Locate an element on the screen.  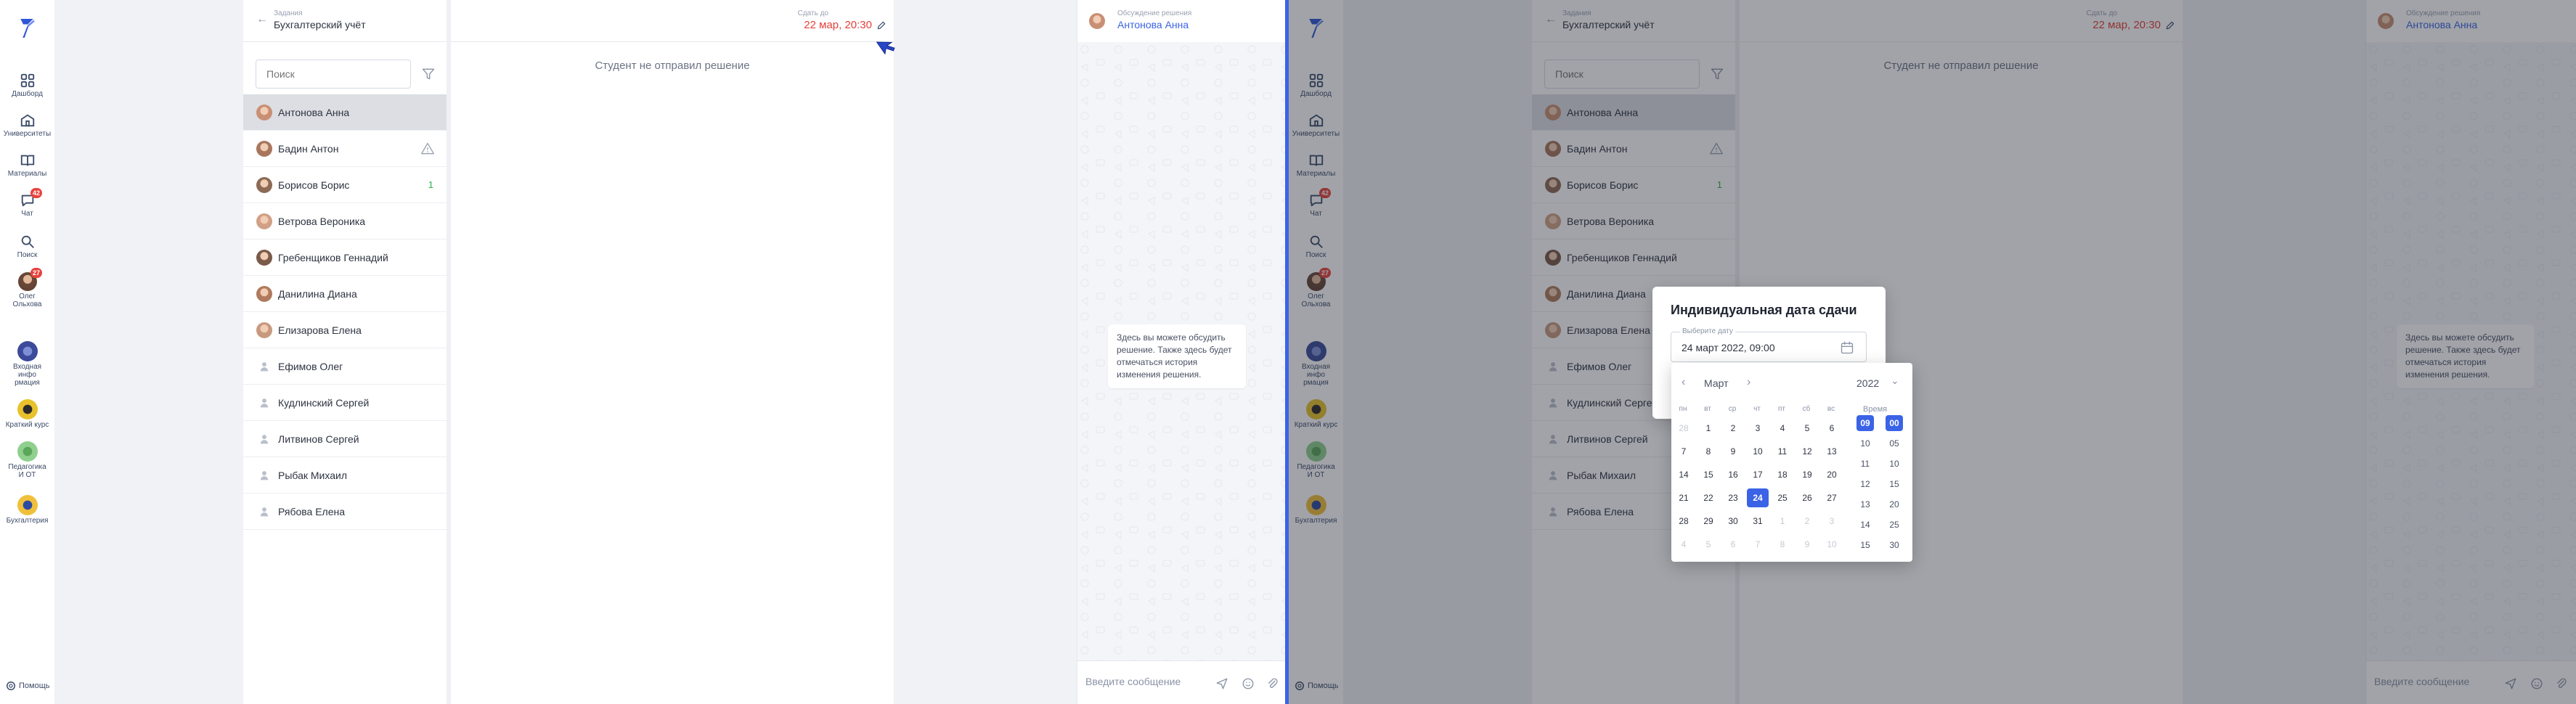
attach-icon is located at coordinates (1272, 683).